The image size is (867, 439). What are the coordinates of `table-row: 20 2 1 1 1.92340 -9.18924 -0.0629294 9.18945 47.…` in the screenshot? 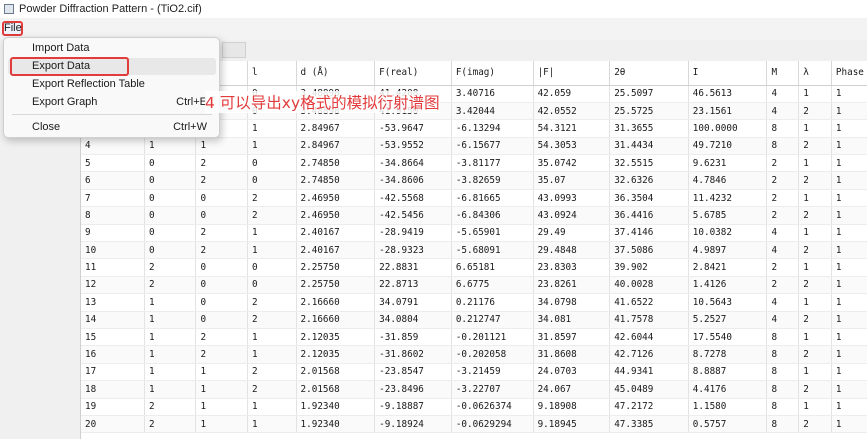 It's located at (474, 424).